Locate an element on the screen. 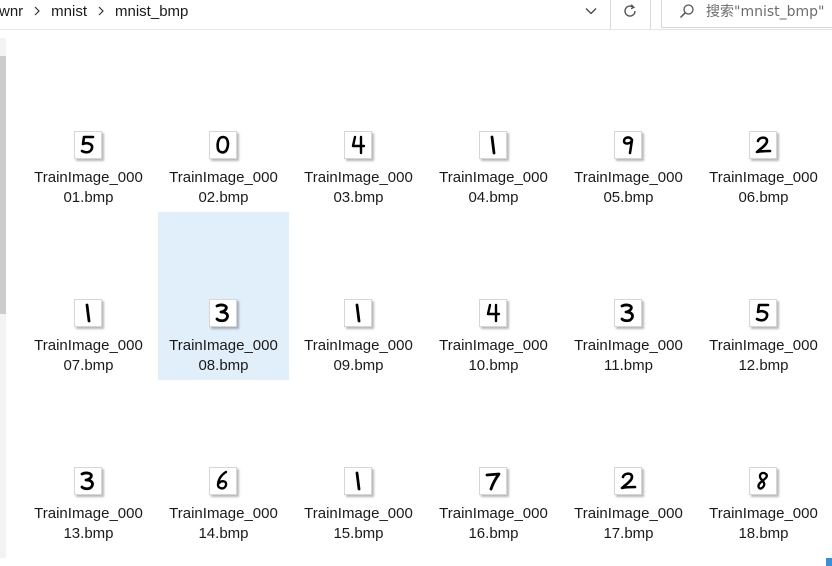 The height and width of the screenshot is (566, 832). file-name-line: 15.bmp is located at coordinates (358, 533).